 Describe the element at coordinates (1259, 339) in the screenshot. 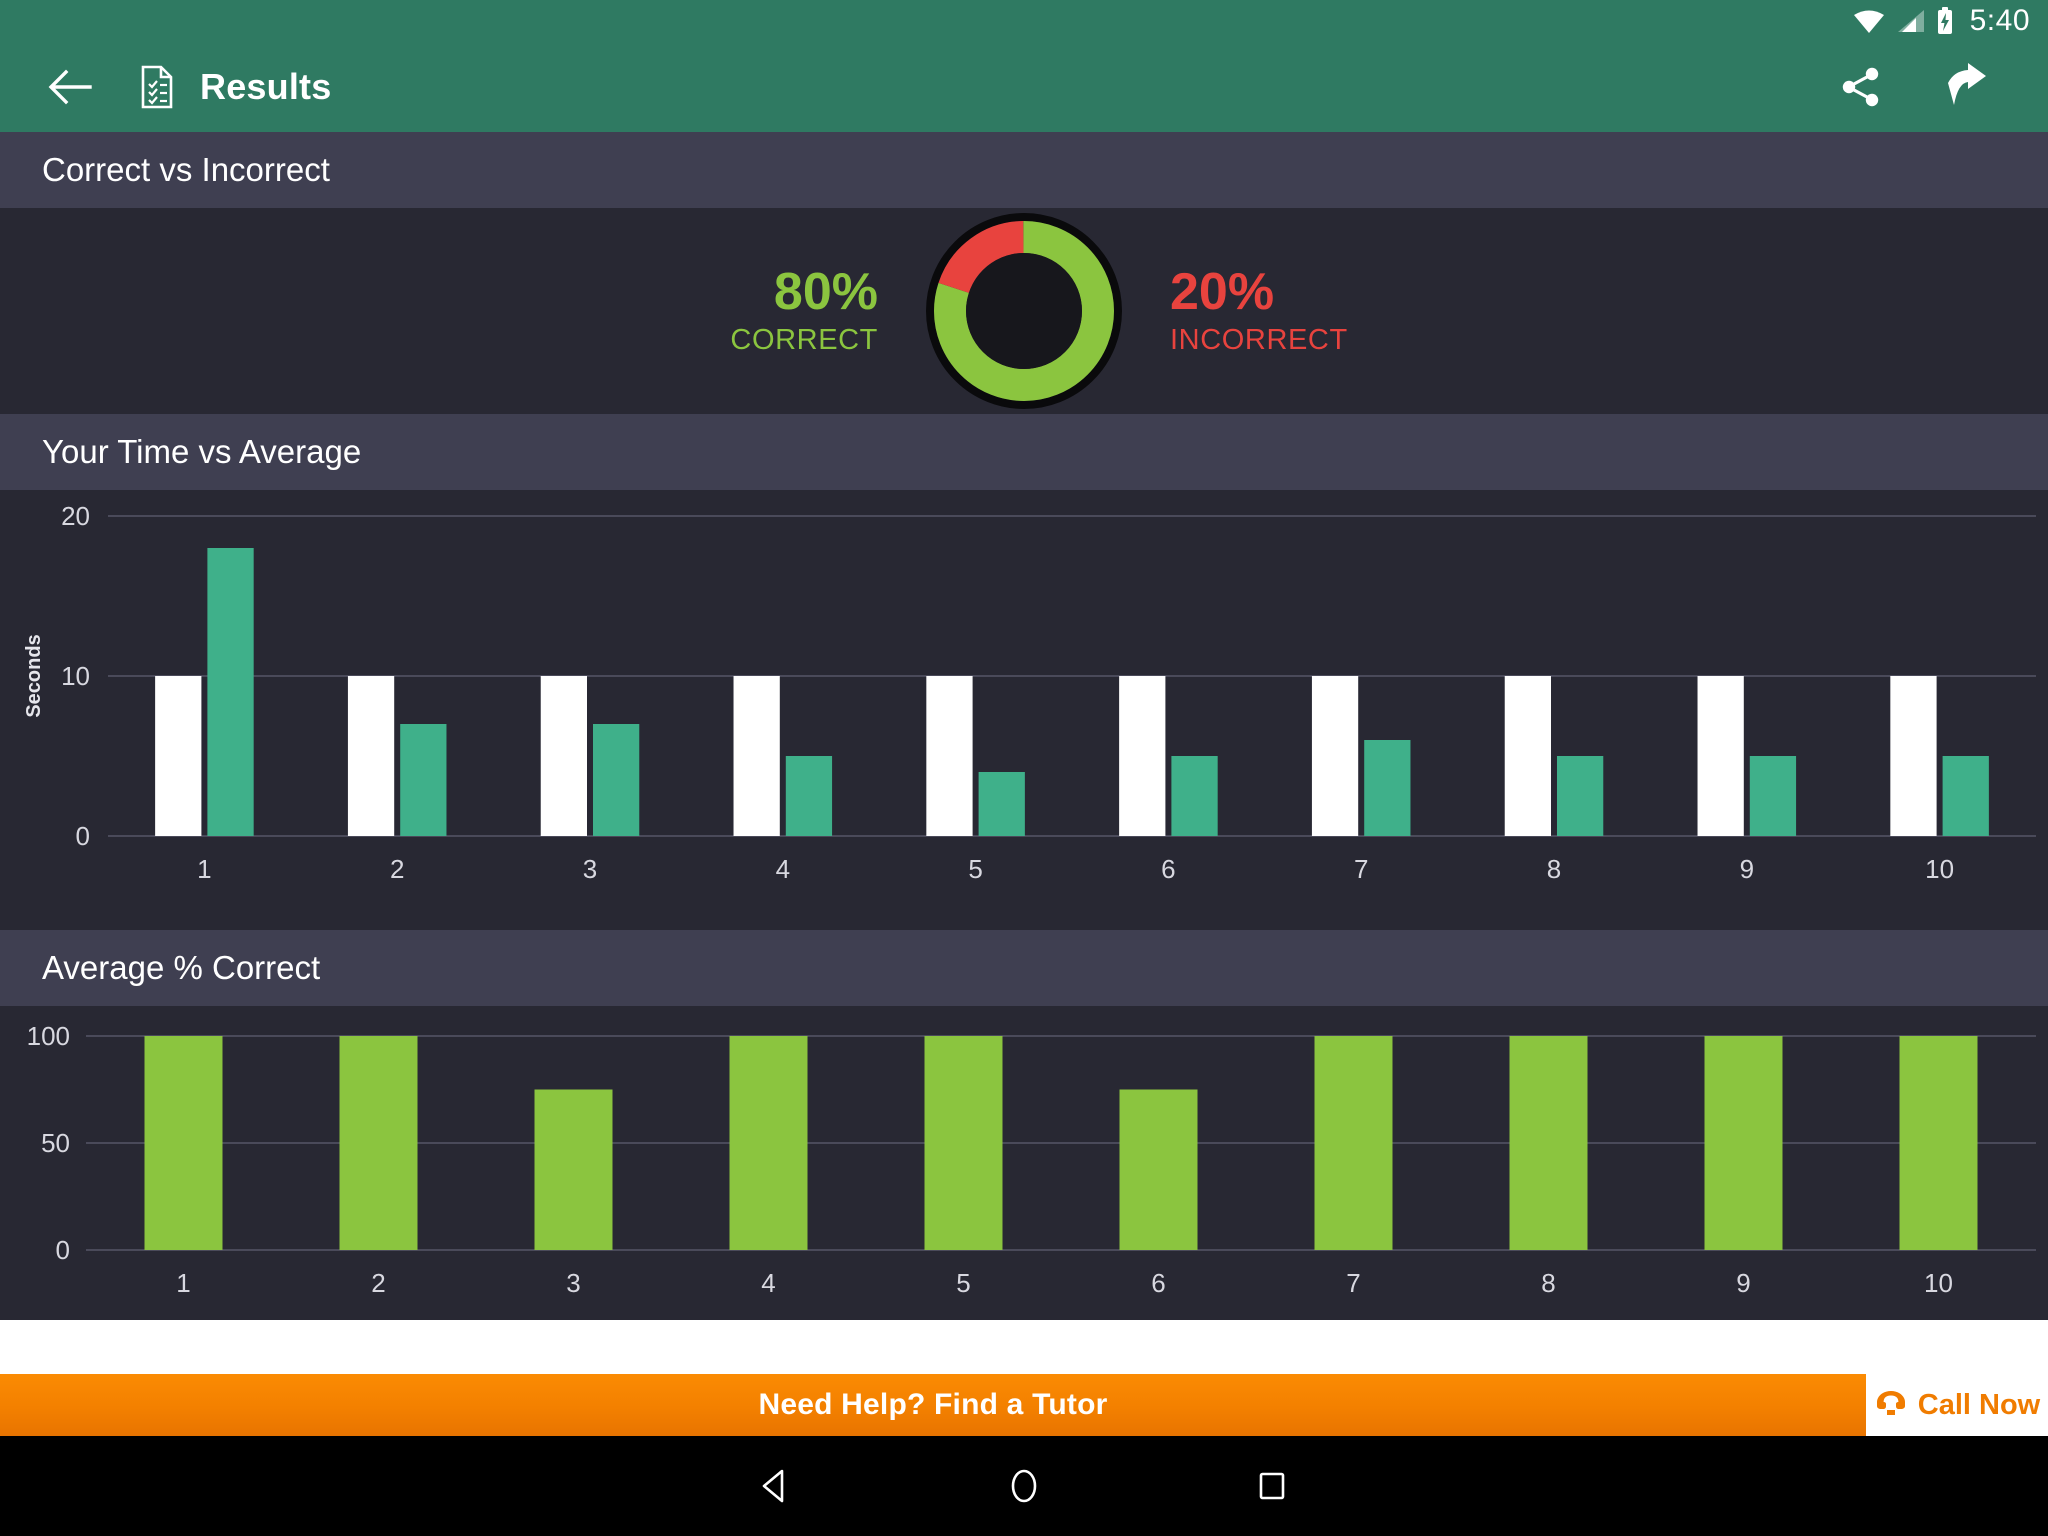

I see `incorrect-label: INCORRECT` at that location.